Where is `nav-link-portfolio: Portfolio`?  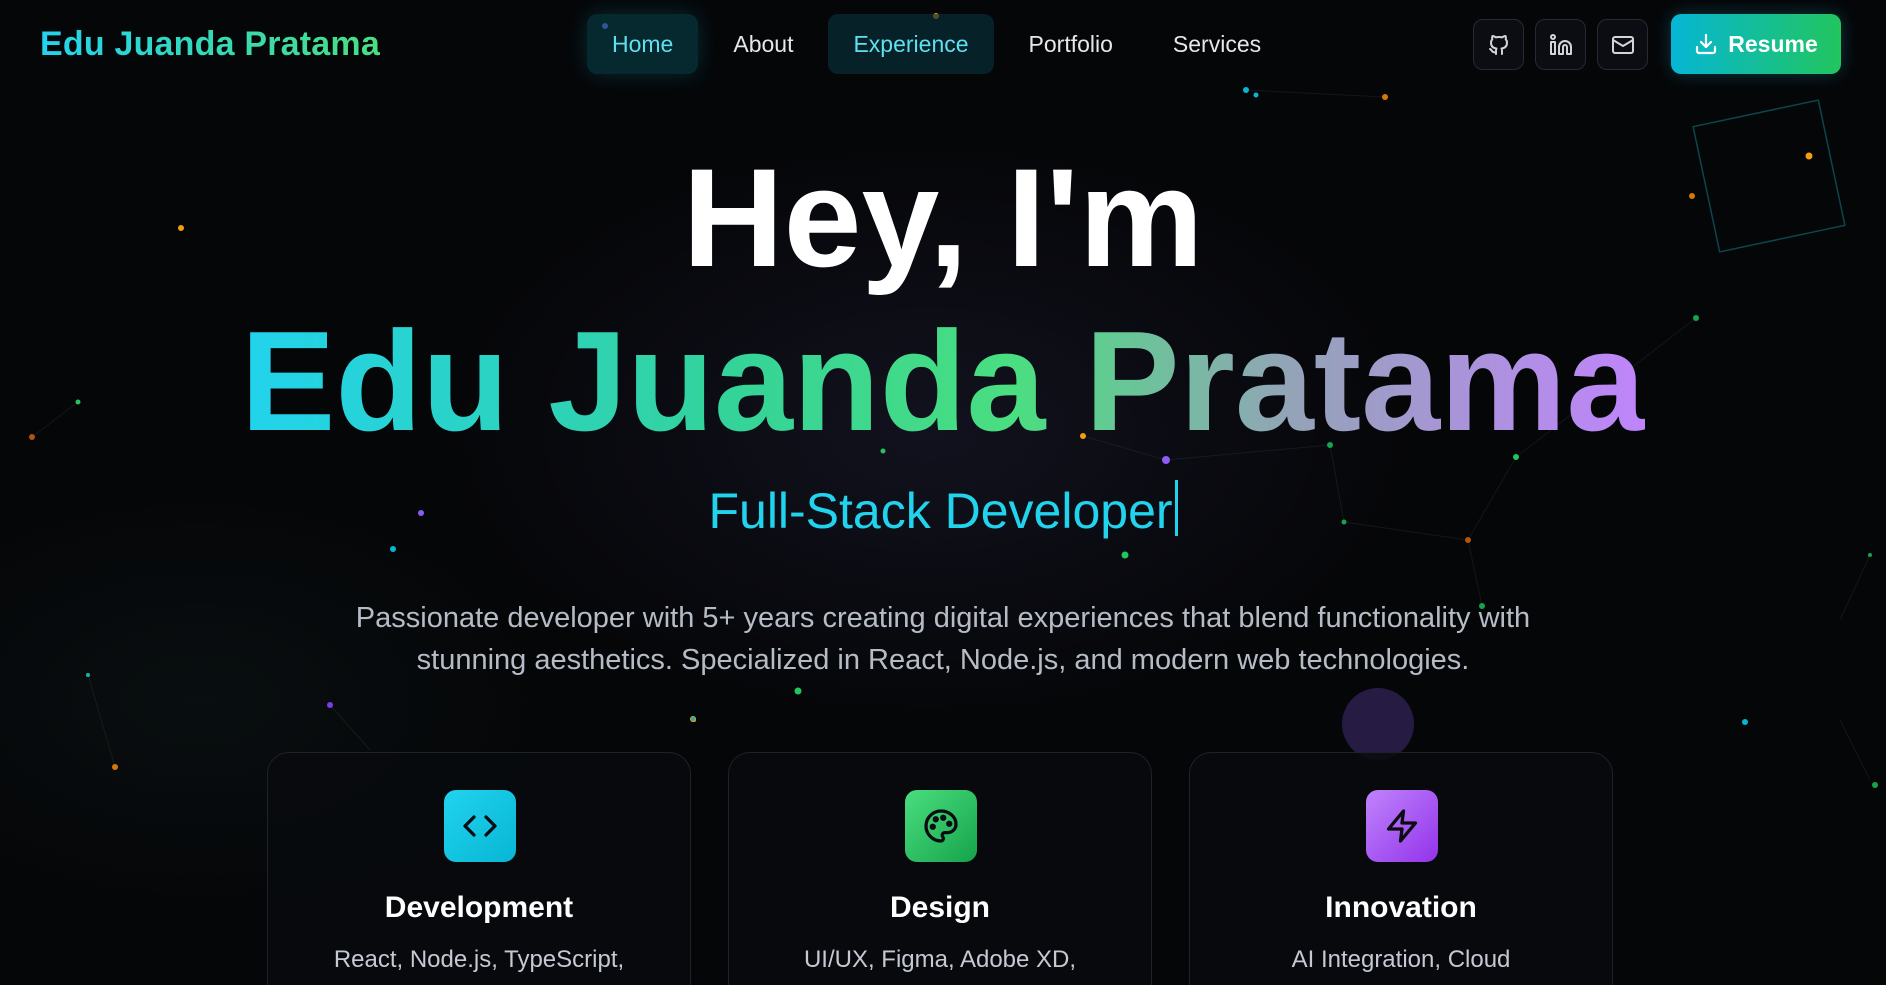
nav-link-portfolio: Portfolio is located at coordinates (1071, 44).